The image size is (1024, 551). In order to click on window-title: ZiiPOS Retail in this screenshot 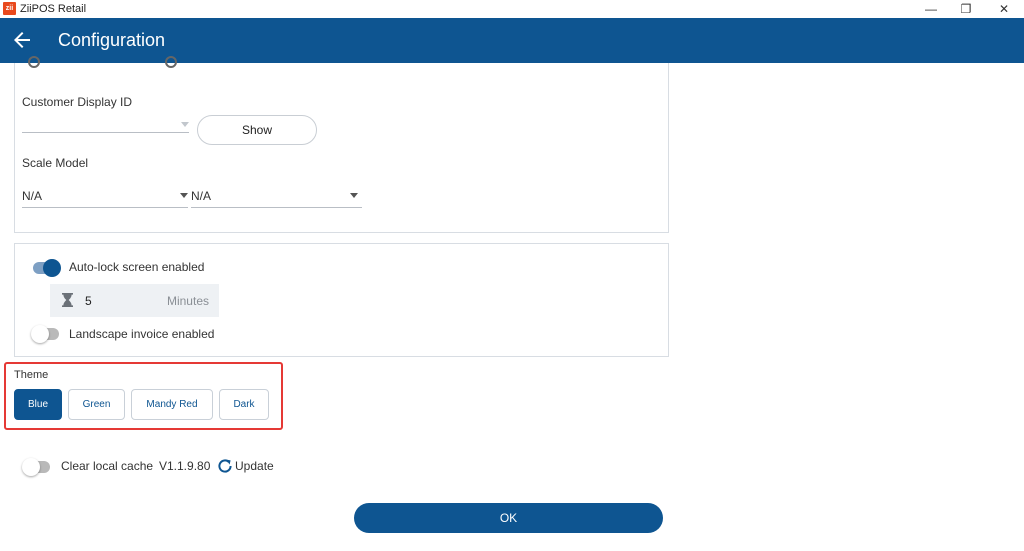, I will do `click(53, 9)`.